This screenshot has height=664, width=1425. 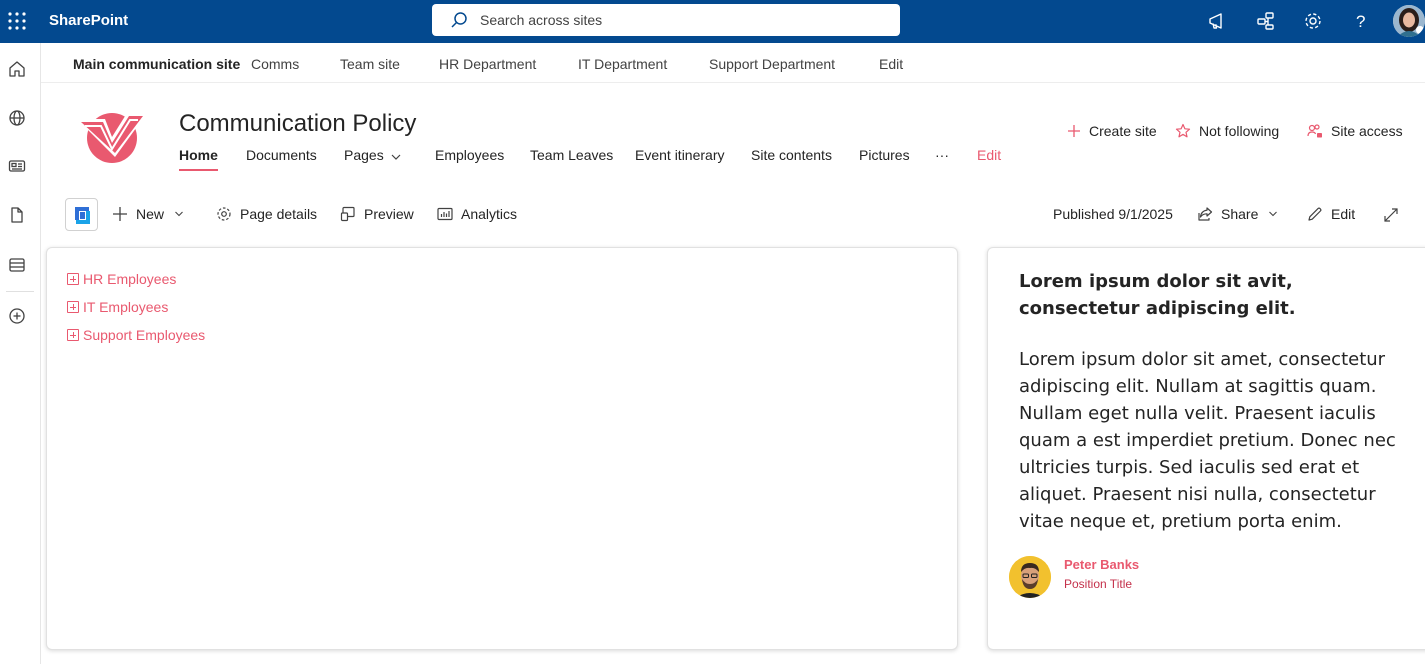 I want to click on person-title: Position Title, so click(x=1098, y=584).